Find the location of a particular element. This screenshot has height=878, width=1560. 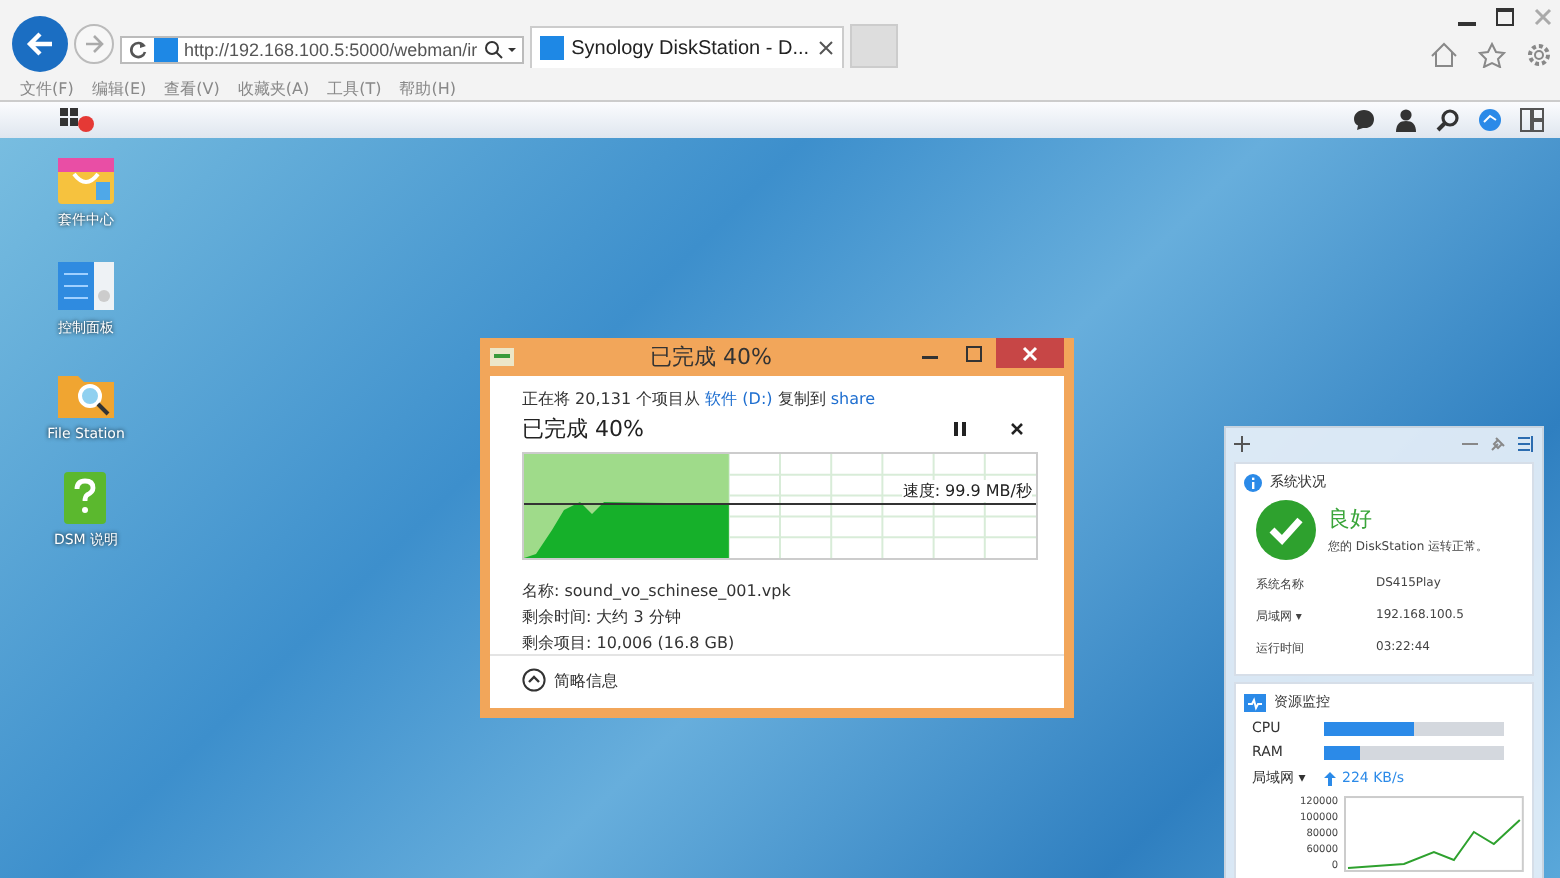

widgets-icon is located at coordinates (1532, 120).